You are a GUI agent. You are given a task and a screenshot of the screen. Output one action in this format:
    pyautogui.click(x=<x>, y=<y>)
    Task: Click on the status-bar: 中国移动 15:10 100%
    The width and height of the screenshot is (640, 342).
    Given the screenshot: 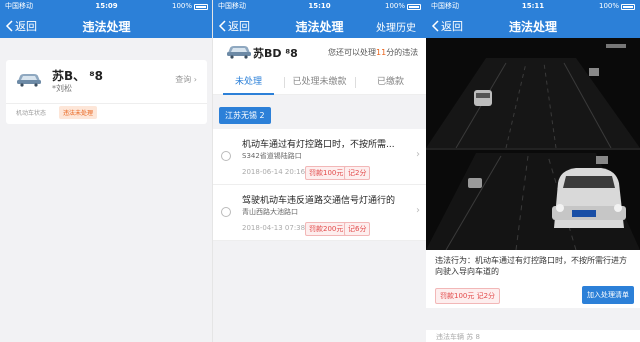 What is the action you would take?
    pyautogui.click(x=319, y=6)
    